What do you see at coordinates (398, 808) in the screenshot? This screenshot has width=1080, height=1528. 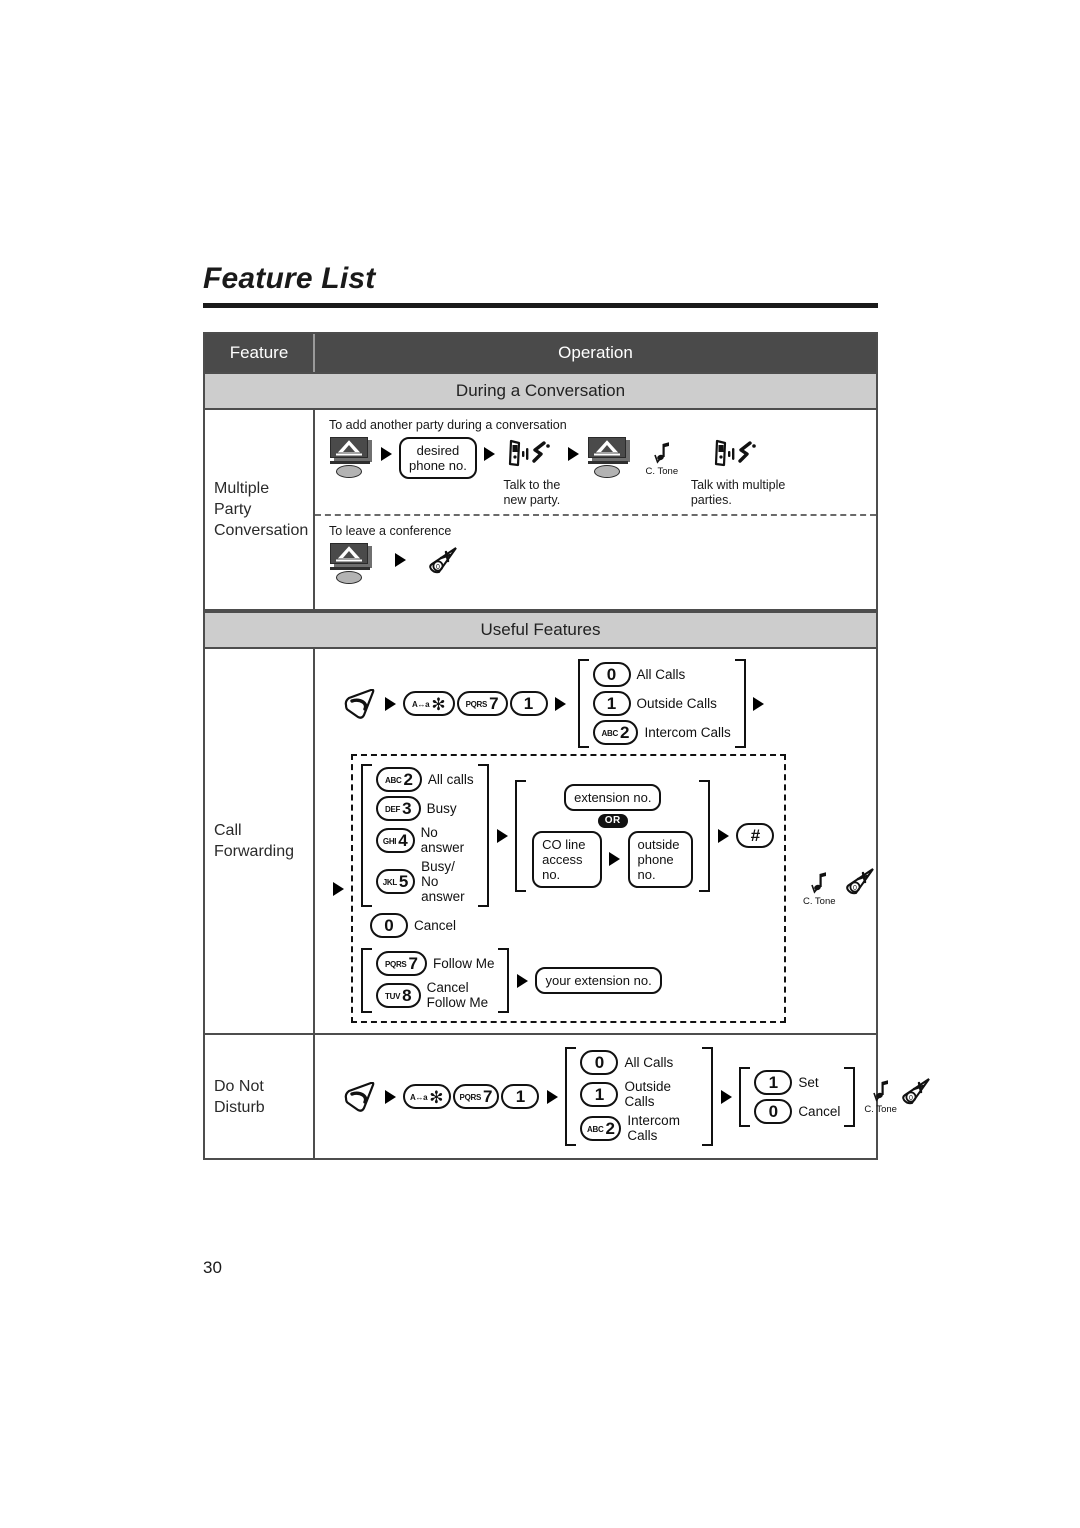 I see `key-3: DEF 3` at bounding box center [398, 808].